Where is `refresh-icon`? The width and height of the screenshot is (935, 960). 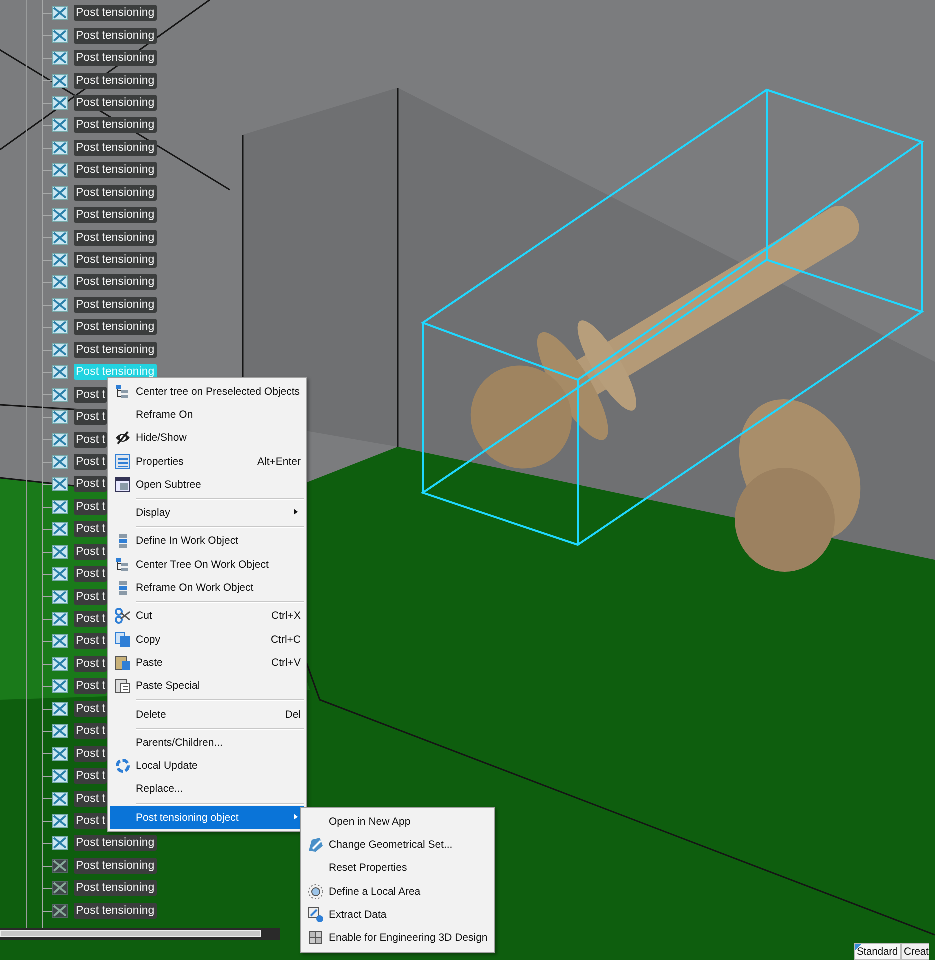 refresh-icon is located at coordinates (123, 766).